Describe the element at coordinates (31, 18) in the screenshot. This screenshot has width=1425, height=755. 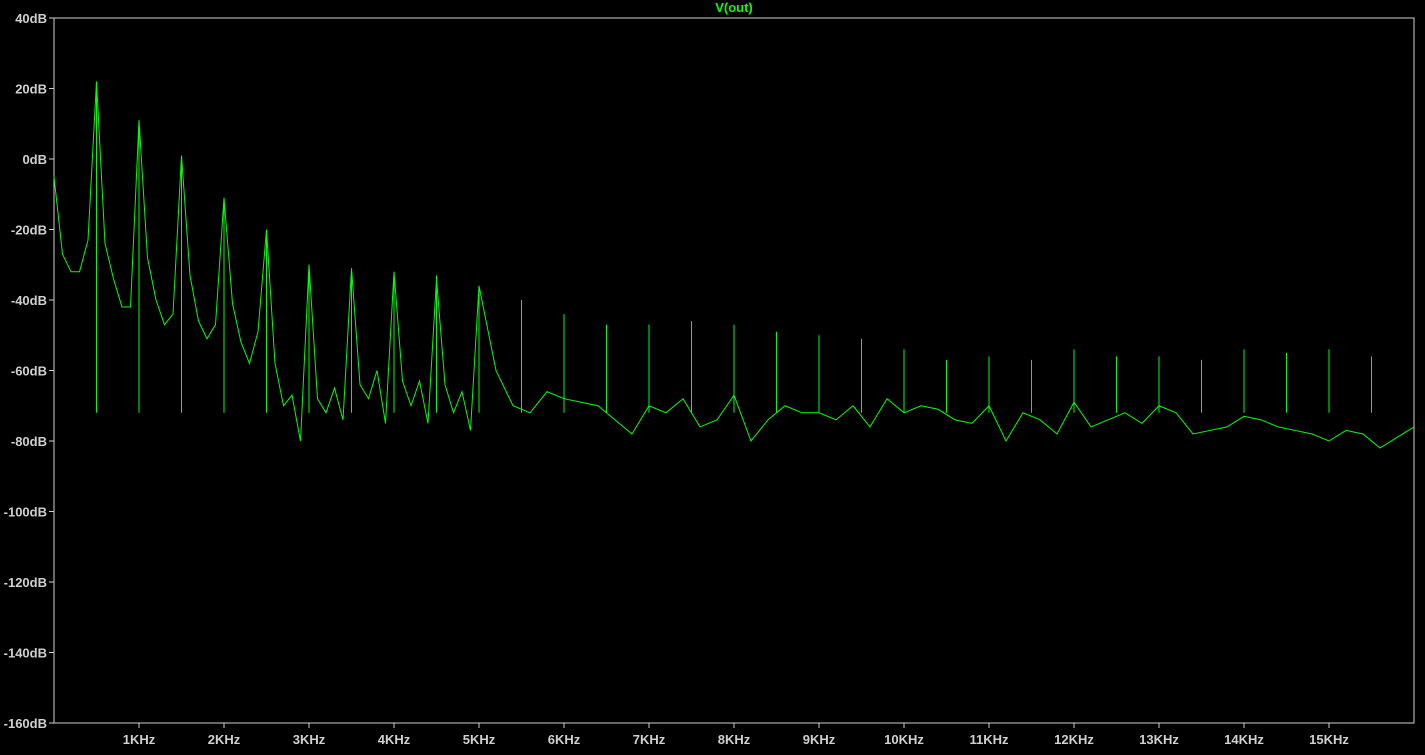
I see `y-tick-label: 40dB` at that location.